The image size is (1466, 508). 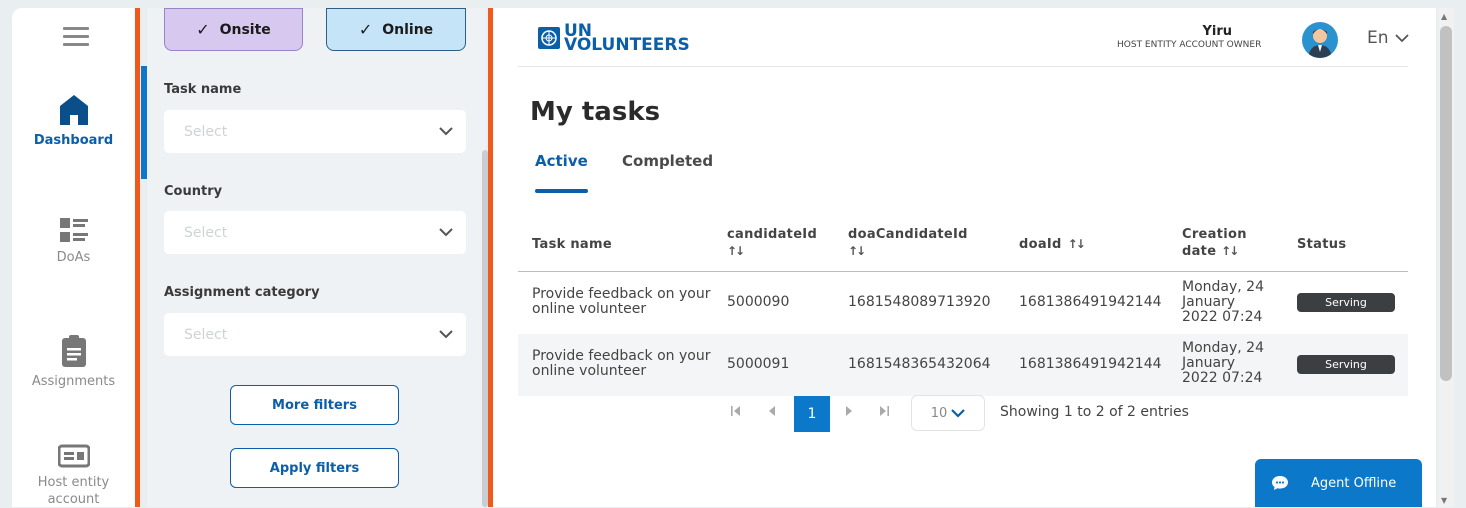 I want to click on column-header-candidateid: candidateId ↑↓, so click(x=772, y=243).